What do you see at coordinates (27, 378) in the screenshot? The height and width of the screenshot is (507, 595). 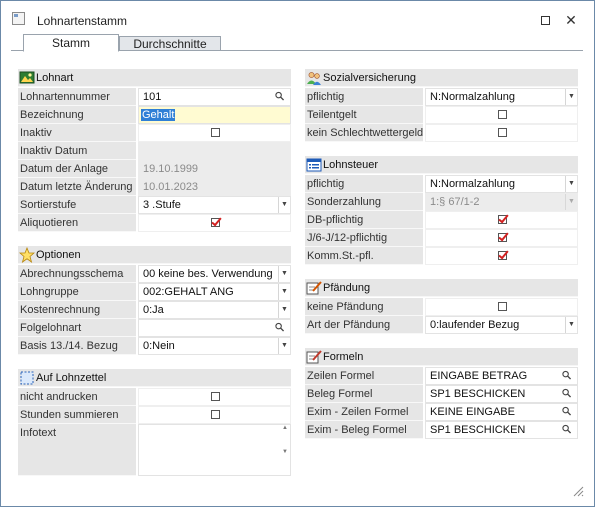 I see `selection-frame-icon` at bounding box center [27, 378].